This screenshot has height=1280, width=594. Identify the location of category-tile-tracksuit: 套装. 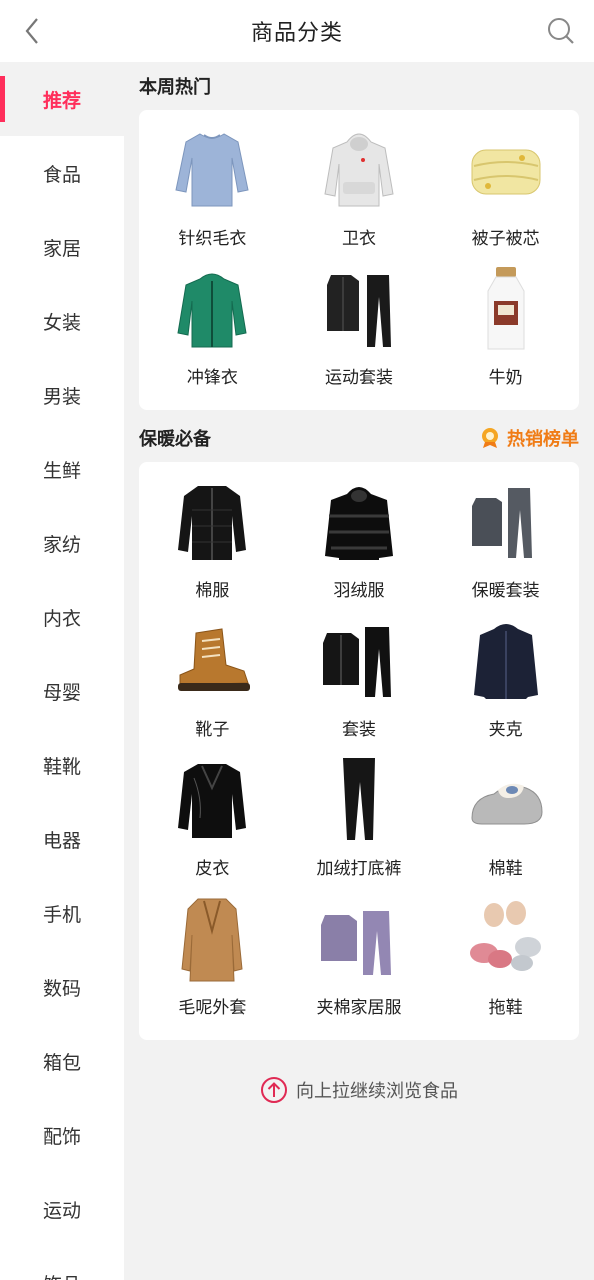
(359, 684).